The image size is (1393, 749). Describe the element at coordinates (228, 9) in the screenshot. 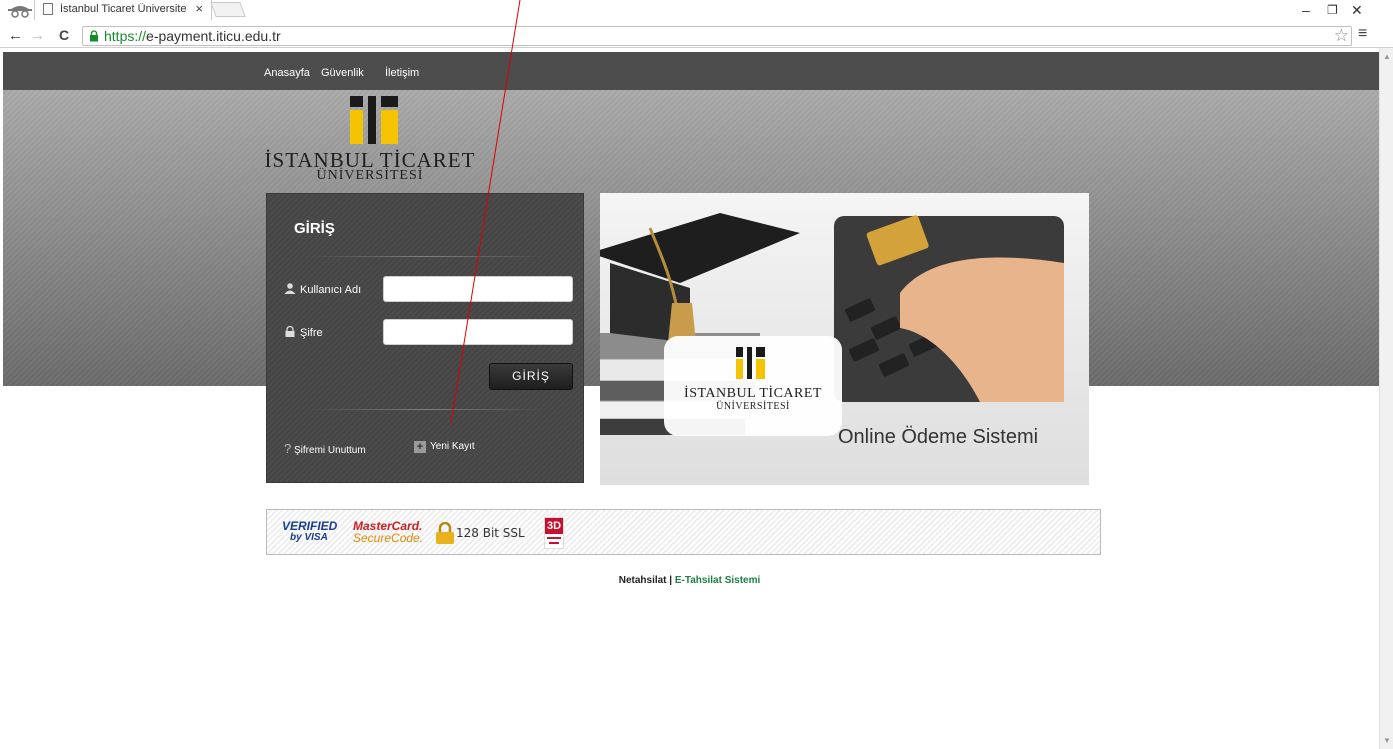

I see `new-tab-button` at that location.